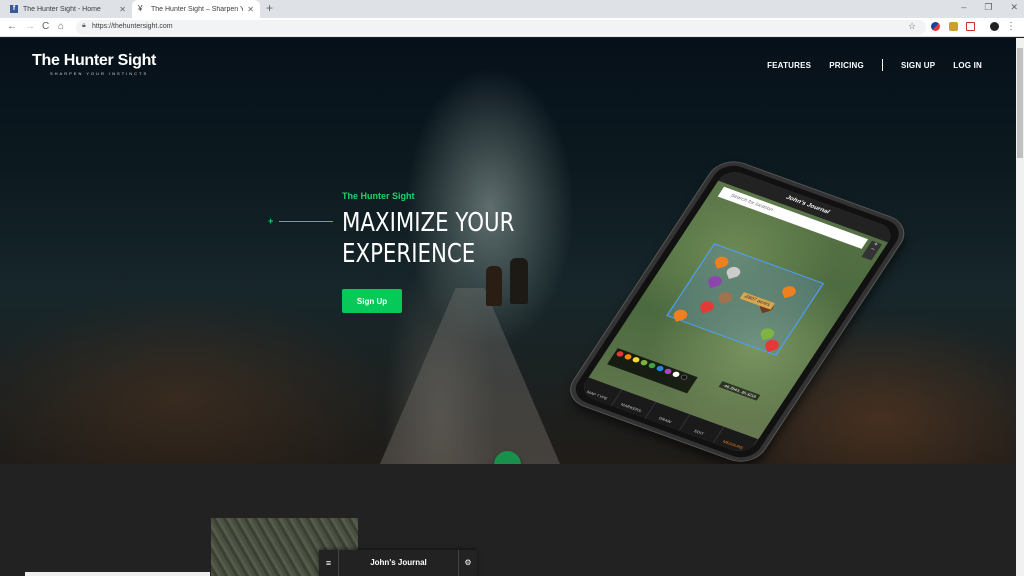 The image size is (1024, 576). Describe the element at coordinates (874, 65) in the screenshot. I see `main-nav: FEATURES PRICING SIGN UP LOG IN` at that location.